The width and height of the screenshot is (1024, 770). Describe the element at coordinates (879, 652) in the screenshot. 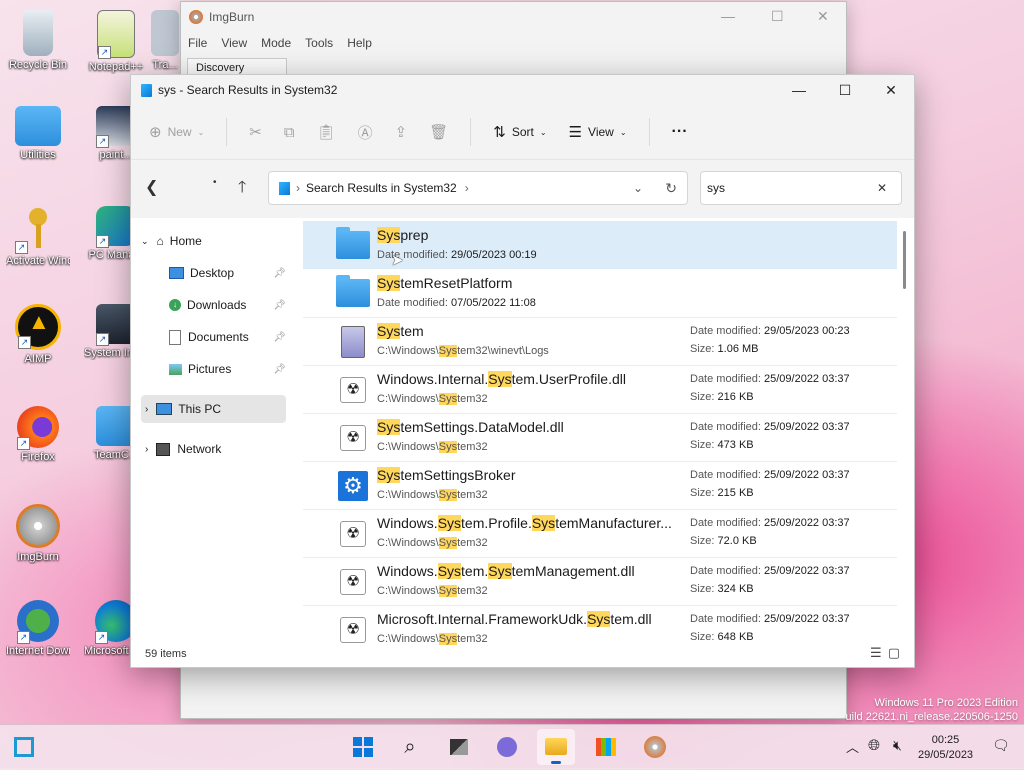

I see `details-view-icon: ☰` at that location.